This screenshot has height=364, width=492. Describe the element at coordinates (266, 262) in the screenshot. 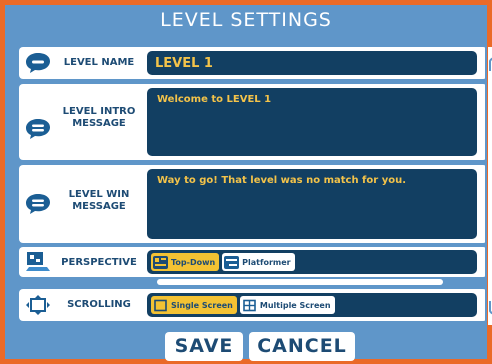

I see `perspective-option-platformer-label: Platformer` at that location.